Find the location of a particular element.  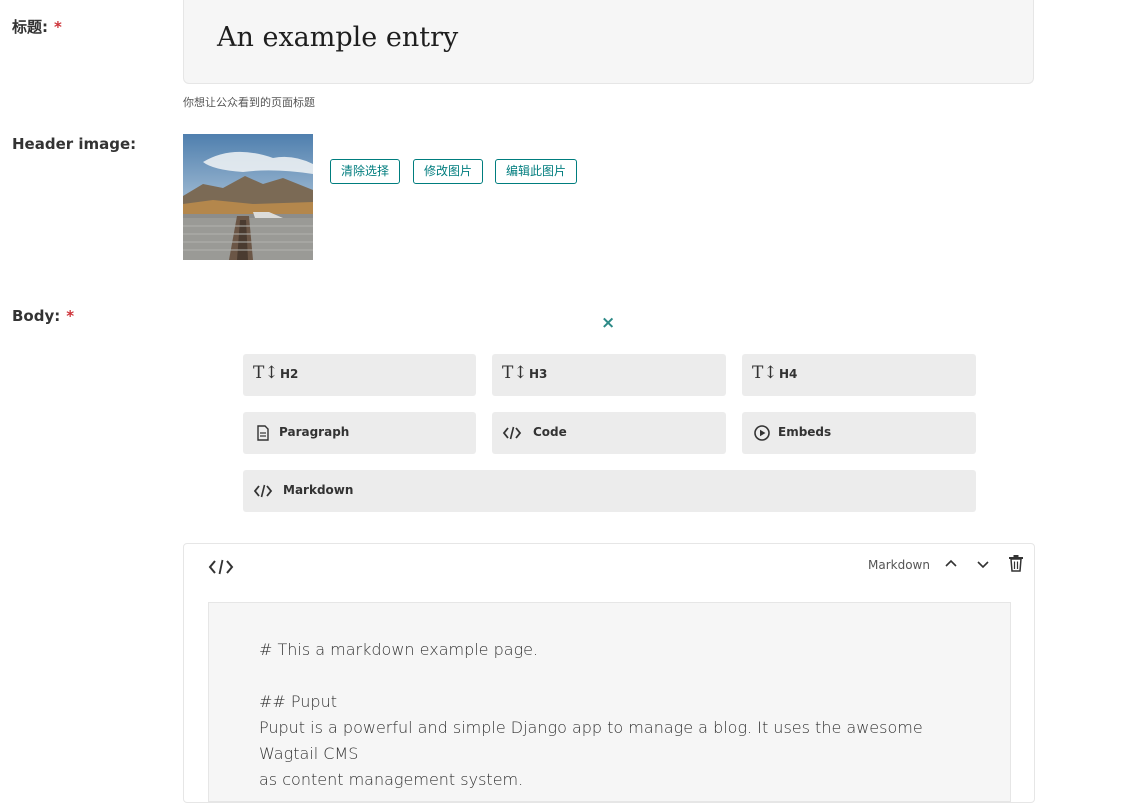

block-button-label: Markdown is located at coordinates (318, 490).